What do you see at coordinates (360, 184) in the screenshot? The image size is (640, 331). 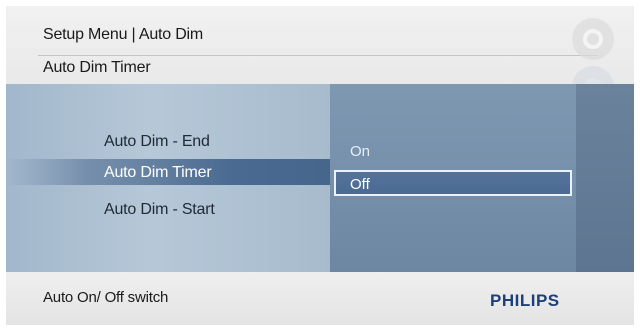 I see `option-off: Off` at bounding box center [360, 184].